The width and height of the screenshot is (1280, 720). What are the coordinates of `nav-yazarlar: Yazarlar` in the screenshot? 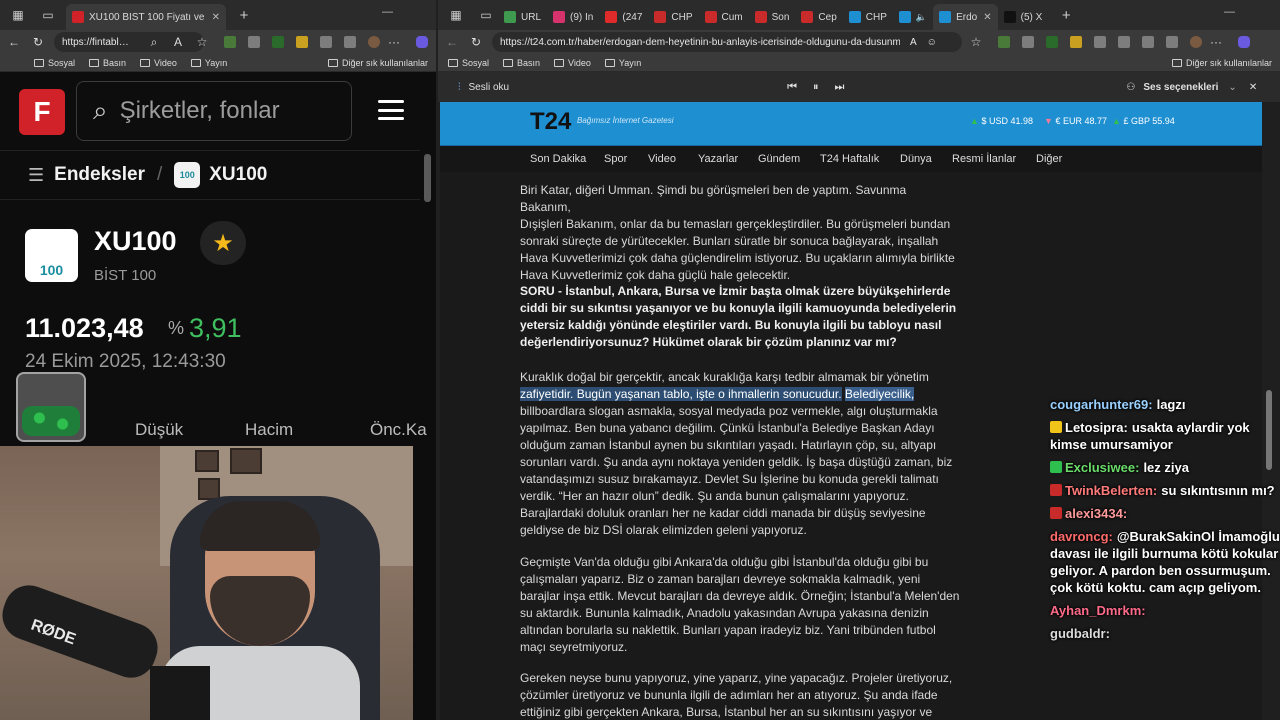 It's located at (718, 159).